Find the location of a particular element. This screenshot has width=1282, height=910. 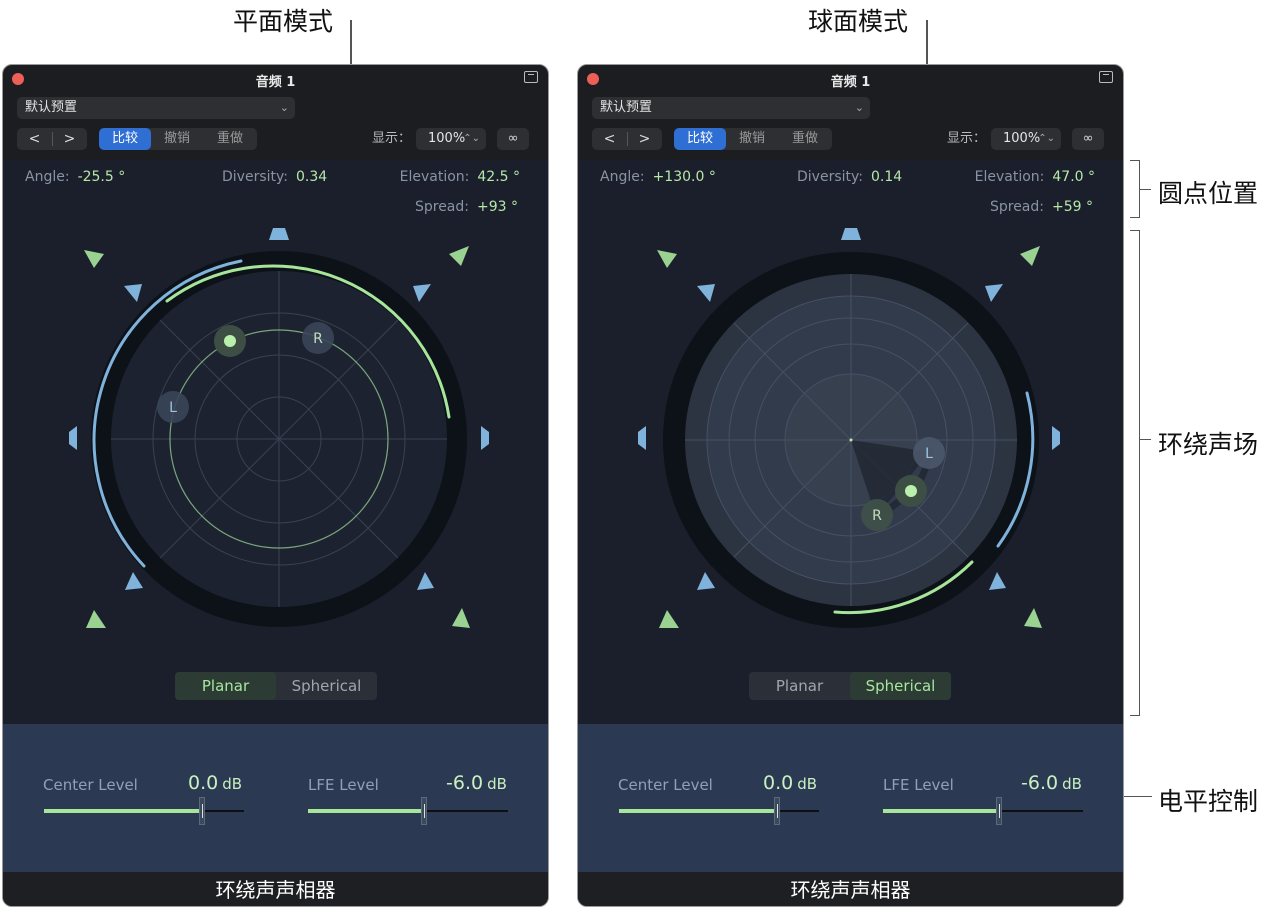

callout-bracket-field-tick is located at coordinates (1145, 439).